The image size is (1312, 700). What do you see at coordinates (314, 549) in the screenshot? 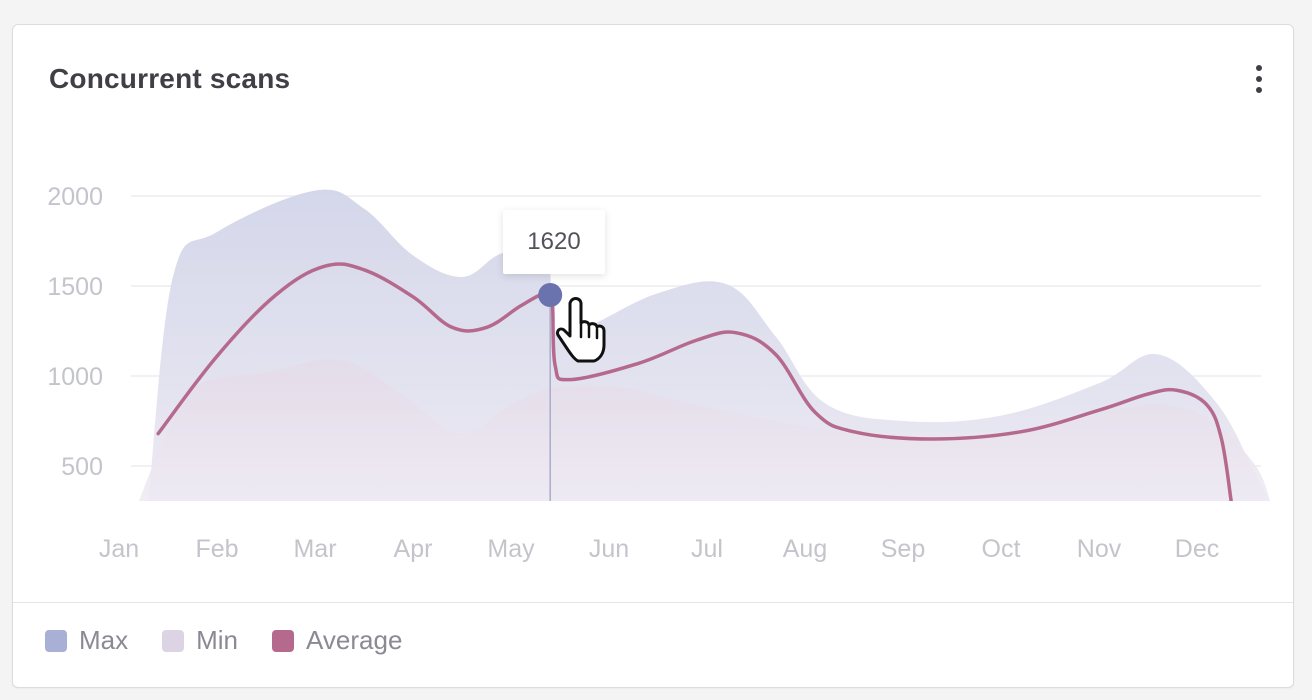
I see `x-tick-label: Mar` at bounding box center [314, 549].